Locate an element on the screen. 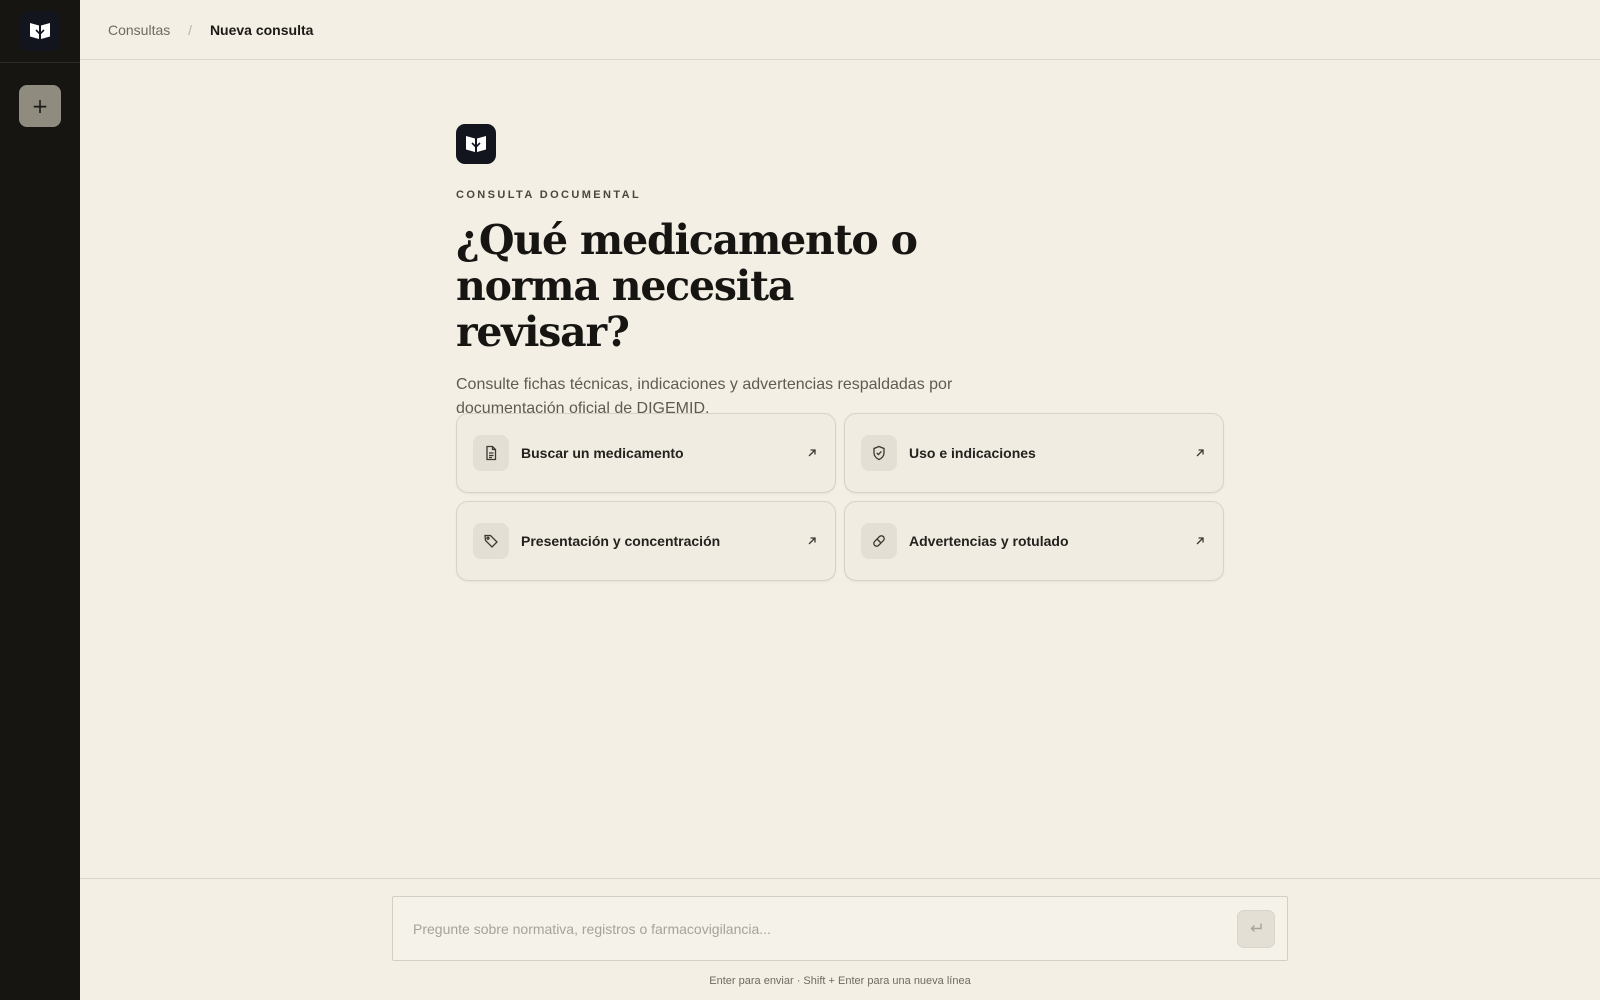 This screenshot has height=1000, width=1600. breadcrumb-current: Nueva consulta is located at coordinates (261, 29).